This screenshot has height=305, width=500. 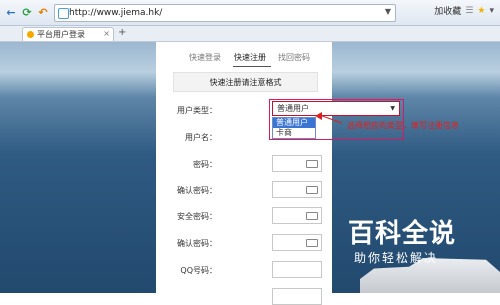 I want to click on menu-icon: ☰, so click(x=469, y=11).